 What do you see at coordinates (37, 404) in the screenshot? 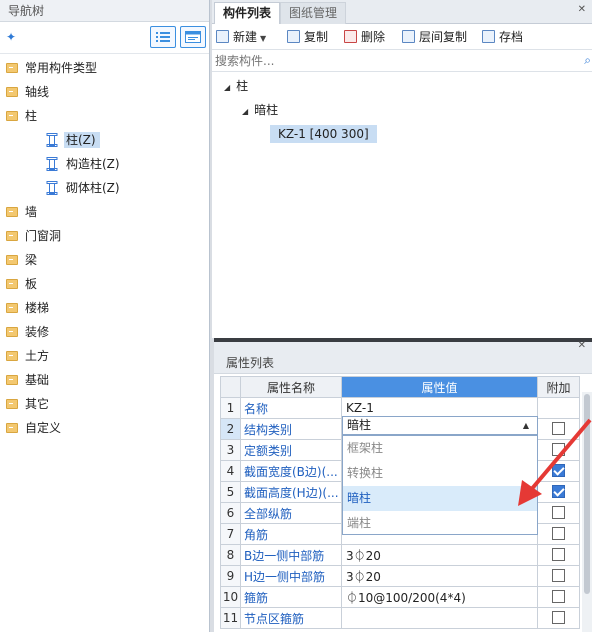
I see `tree-folder-label: 其它` at bounding box center [37, 404].